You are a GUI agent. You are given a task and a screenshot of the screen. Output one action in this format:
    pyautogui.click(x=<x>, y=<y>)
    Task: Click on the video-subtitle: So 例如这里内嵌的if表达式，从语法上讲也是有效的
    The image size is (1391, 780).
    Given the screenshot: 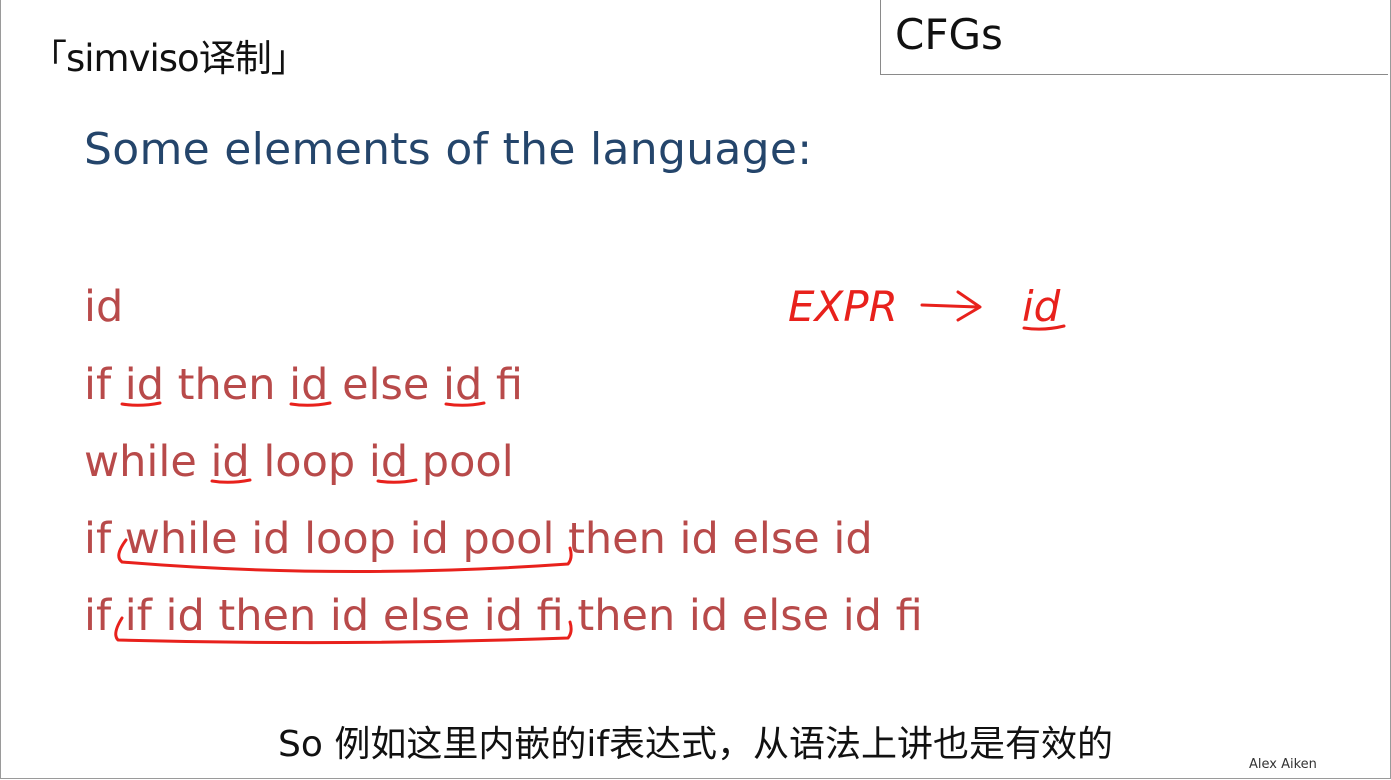 What is the action you would take?
    pyautogui.click(x=695, y=744)
    